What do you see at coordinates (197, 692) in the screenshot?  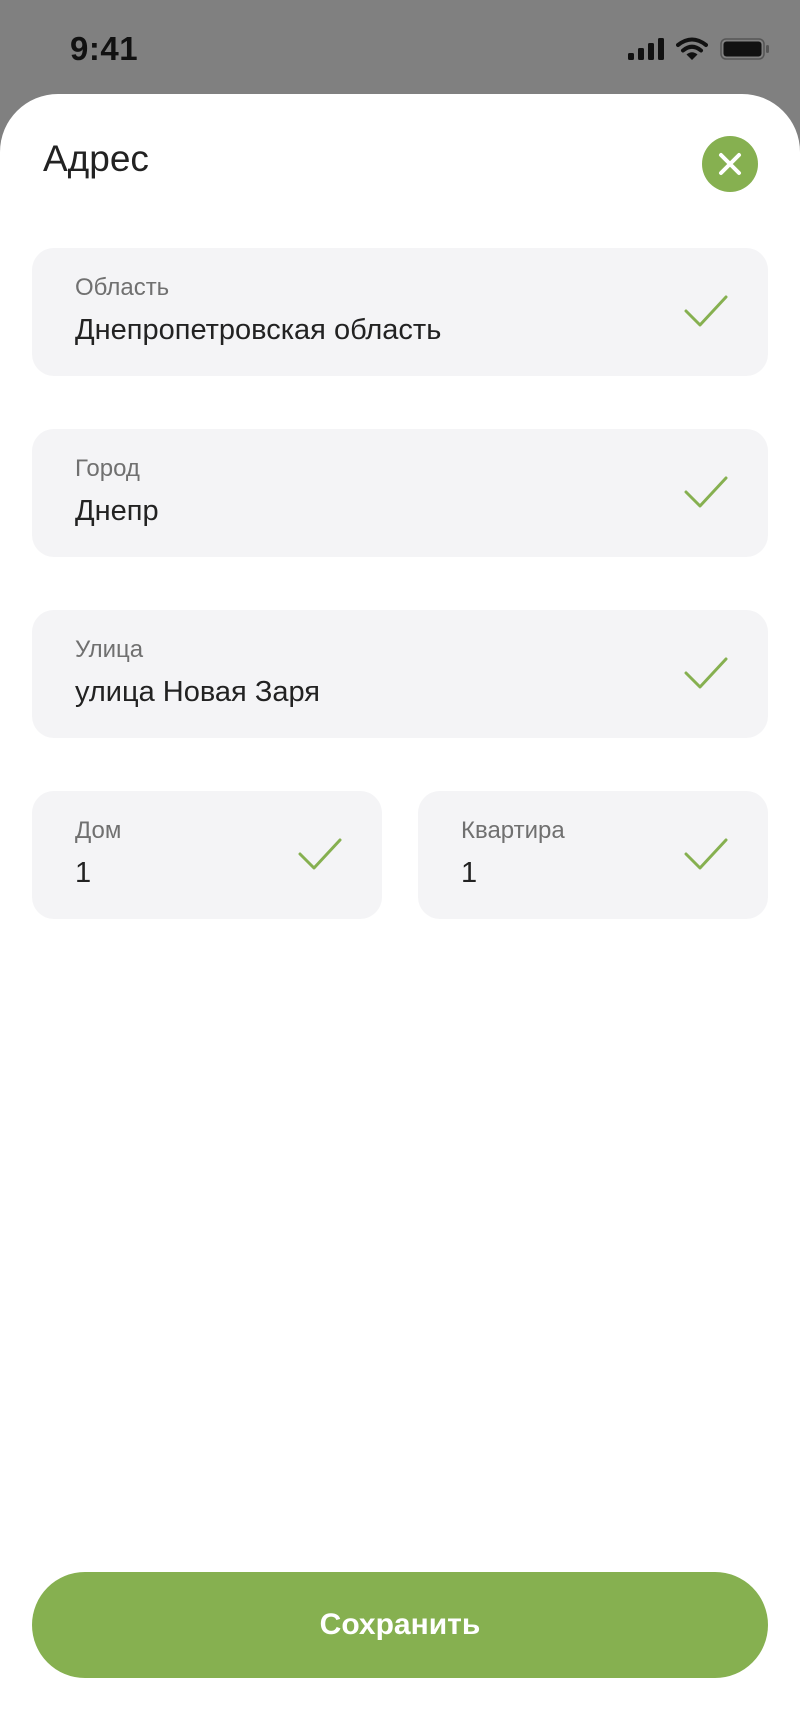 I see `street-value: улица Новая Заря` at bounding box center [197, 692].